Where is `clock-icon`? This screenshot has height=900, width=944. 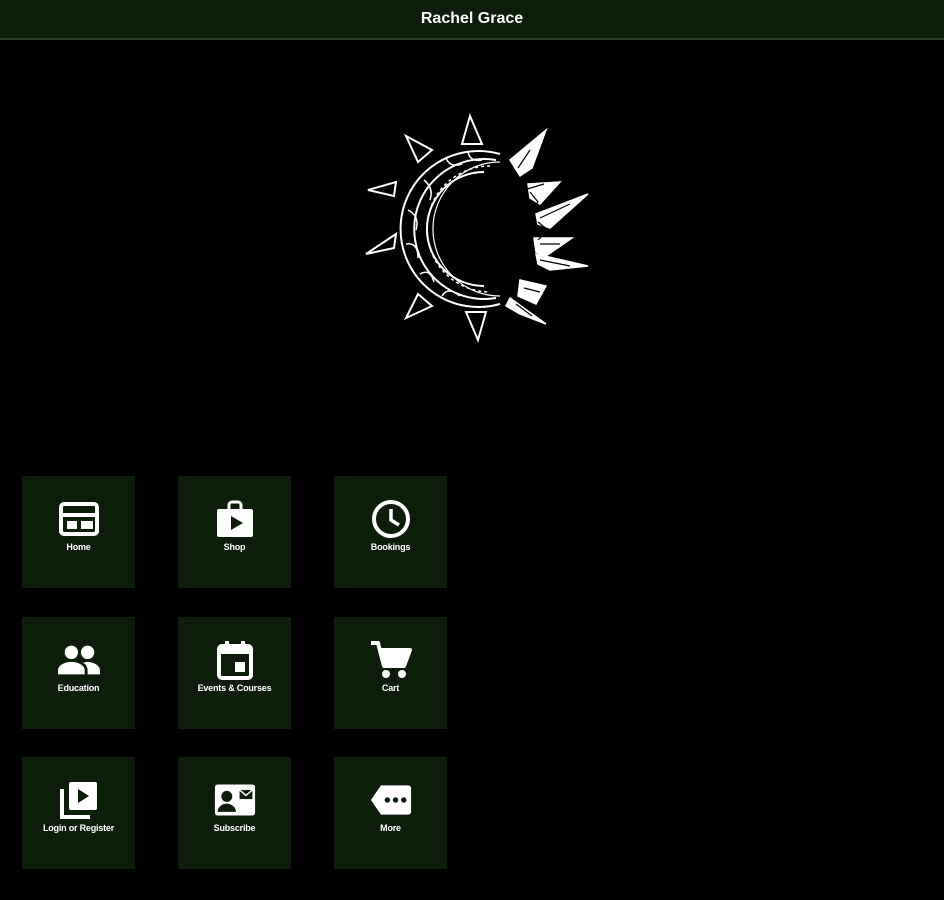
clock-icon is located at coordinates (391, 519).